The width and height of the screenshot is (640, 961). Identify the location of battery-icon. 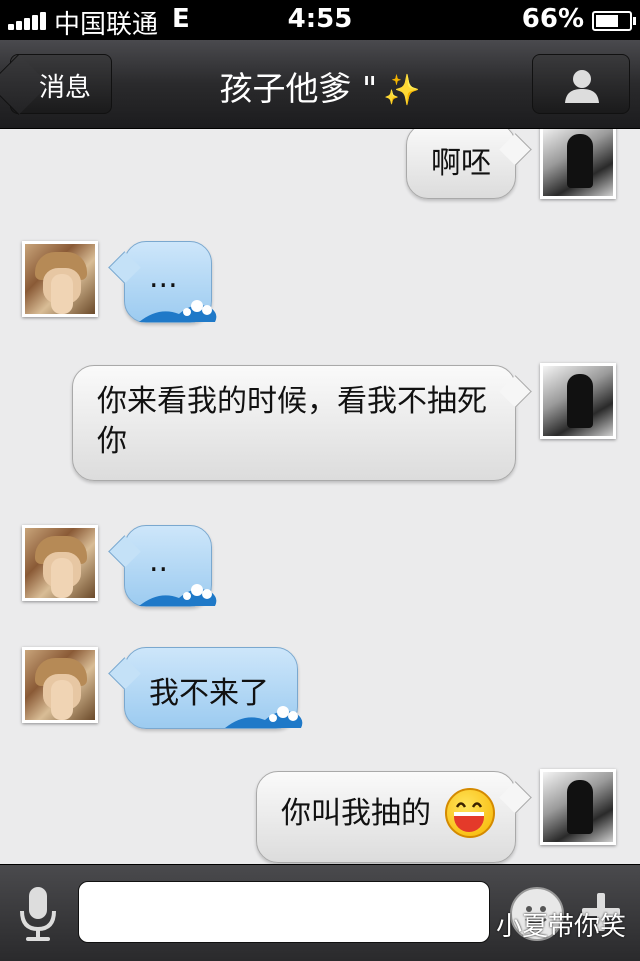
(614, 21).